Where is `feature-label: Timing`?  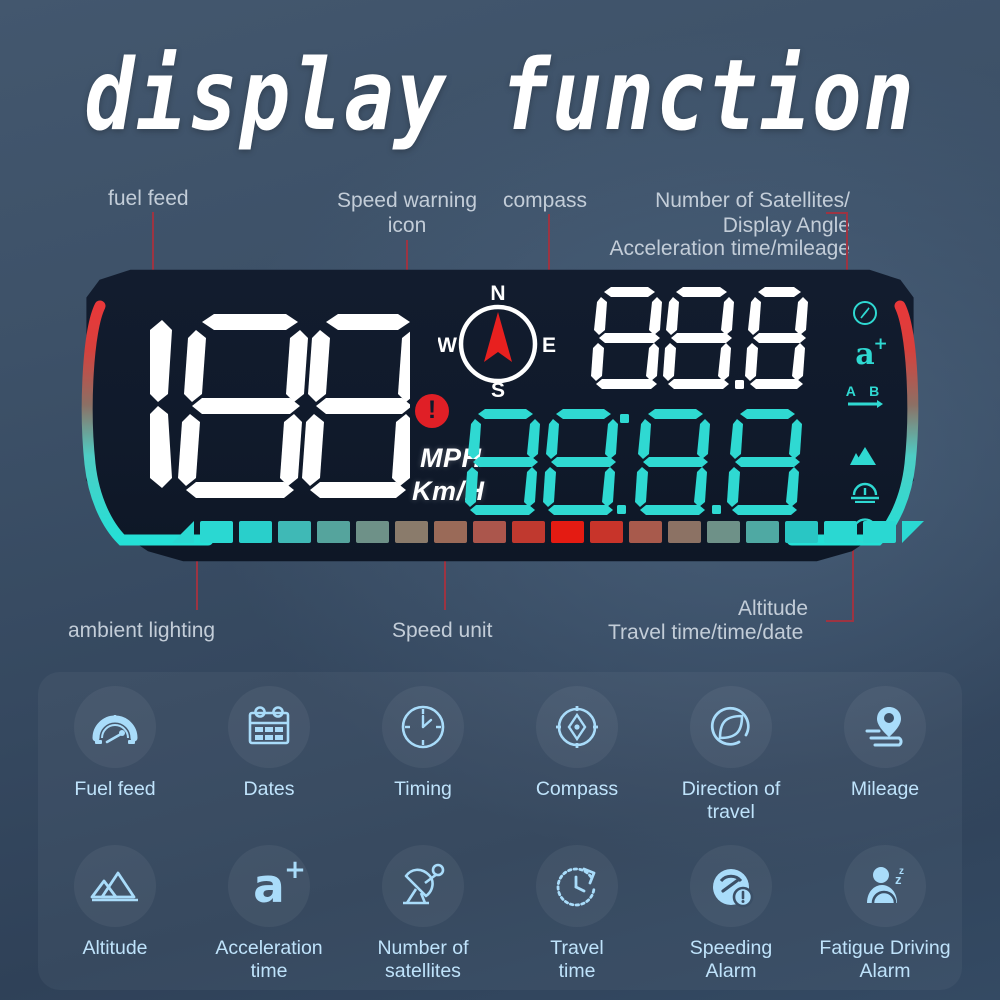
feature-label: Timing is located at coordinates (423, 789).